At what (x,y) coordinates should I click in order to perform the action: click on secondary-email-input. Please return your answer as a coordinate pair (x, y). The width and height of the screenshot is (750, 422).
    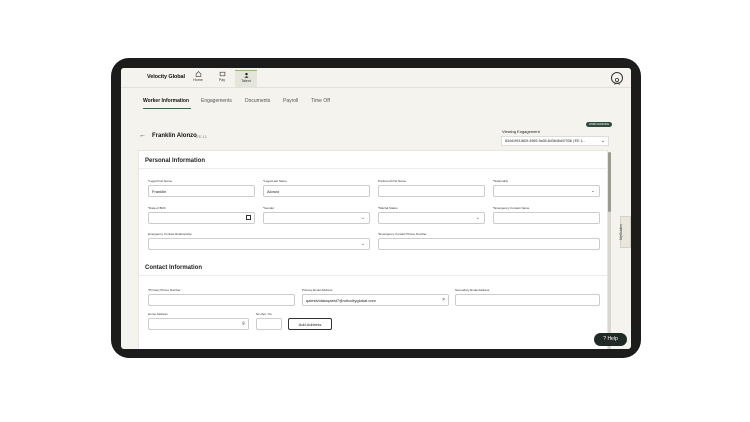
    Looking at the image, I should click on (527, 300).